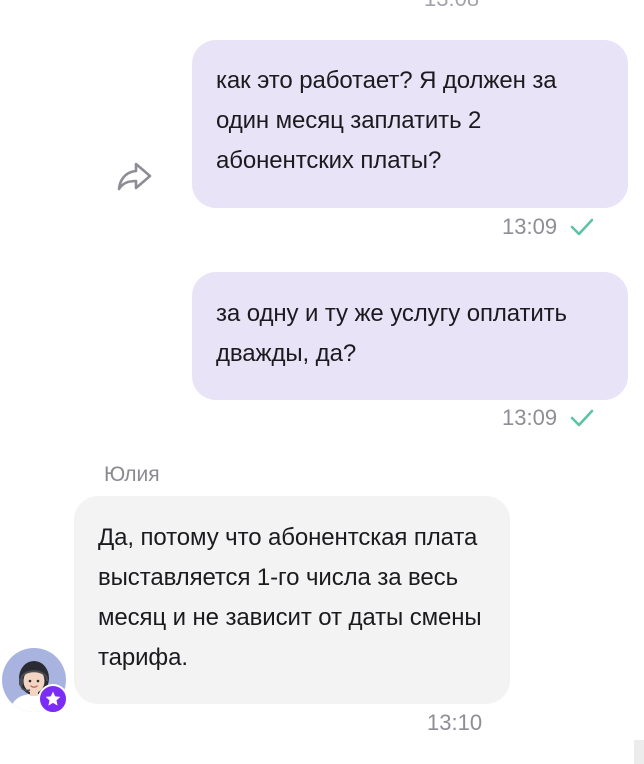  I want to click on message-meta: 13:10, so click(454, 723).